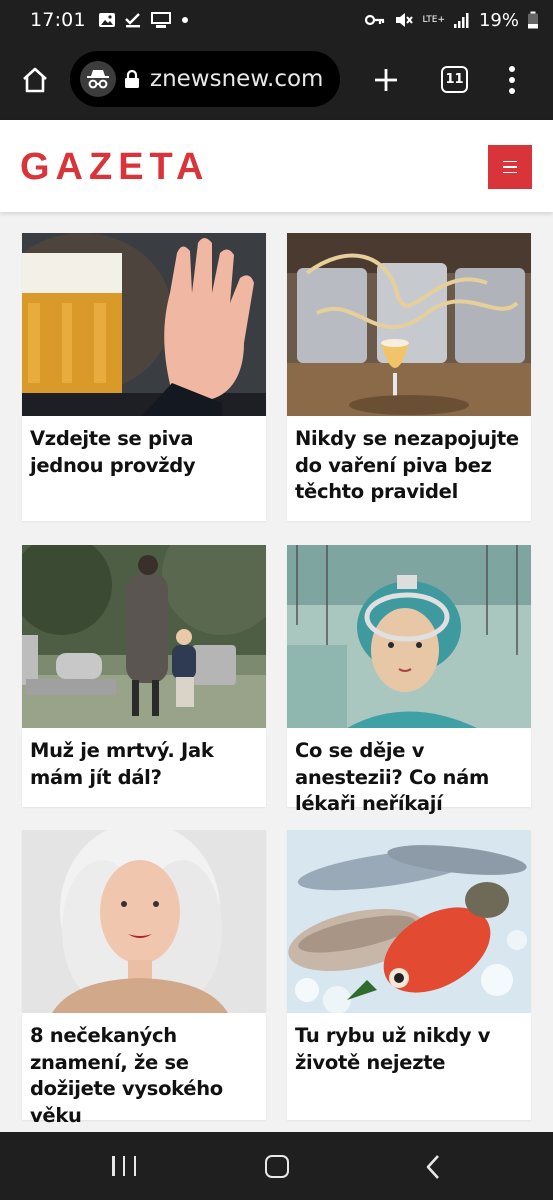  I want to click on address-bar: znewsnew.com, so click(205, 79).